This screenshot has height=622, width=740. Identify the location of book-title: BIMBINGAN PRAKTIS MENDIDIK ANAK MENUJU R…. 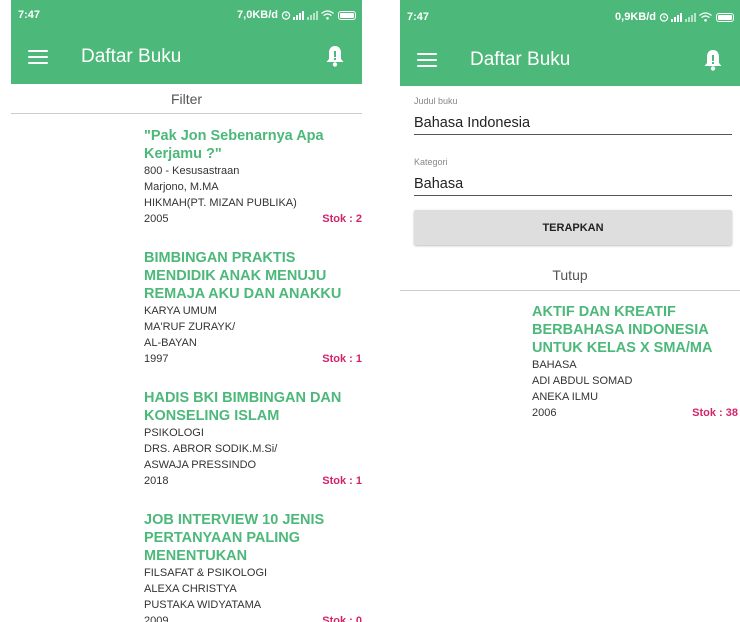
(243, 276).